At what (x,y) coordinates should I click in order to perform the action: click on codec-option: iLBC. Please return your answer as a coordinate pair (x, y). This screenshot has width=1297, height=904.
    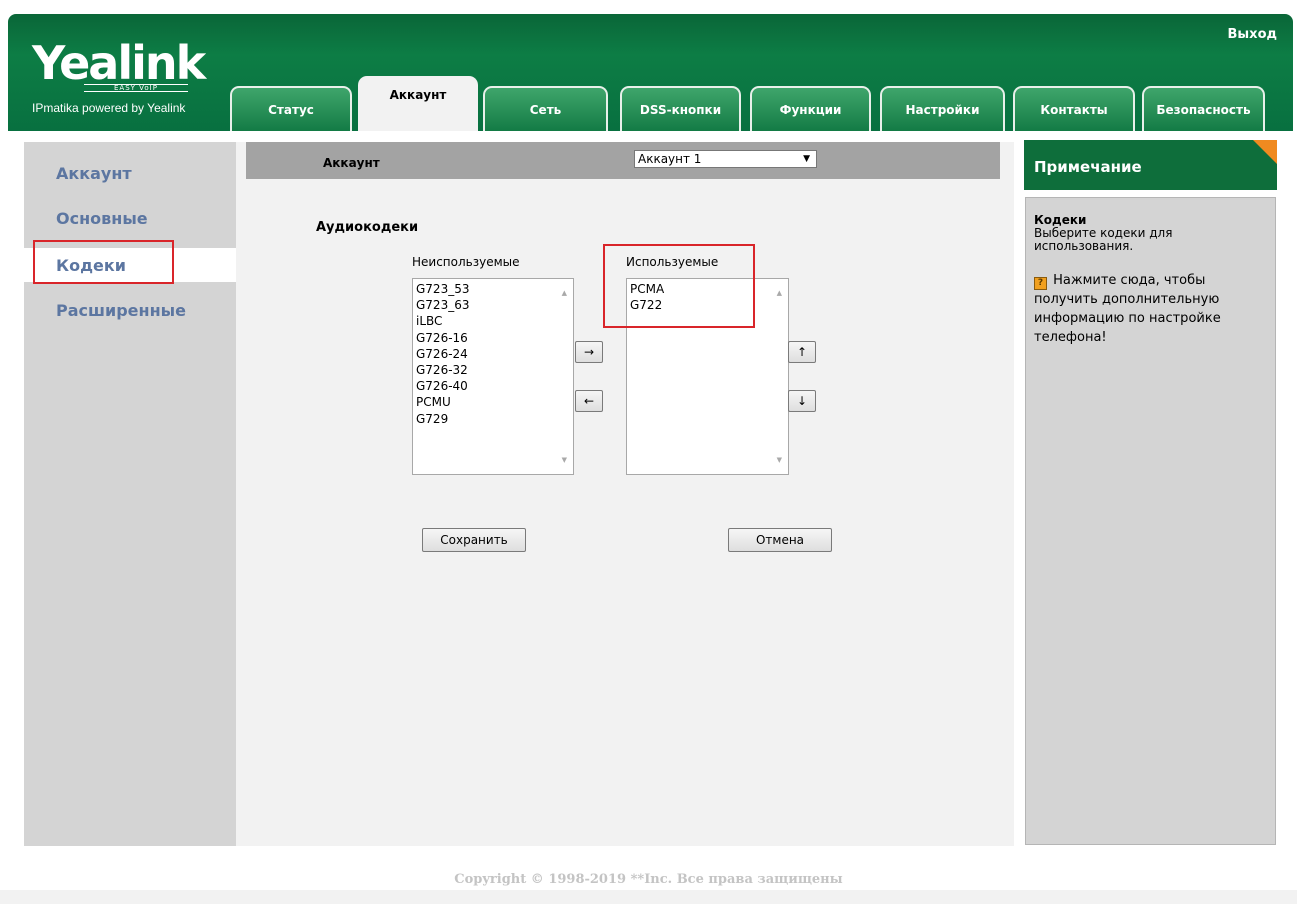
    Looking at the image, I should click on (494, 321).